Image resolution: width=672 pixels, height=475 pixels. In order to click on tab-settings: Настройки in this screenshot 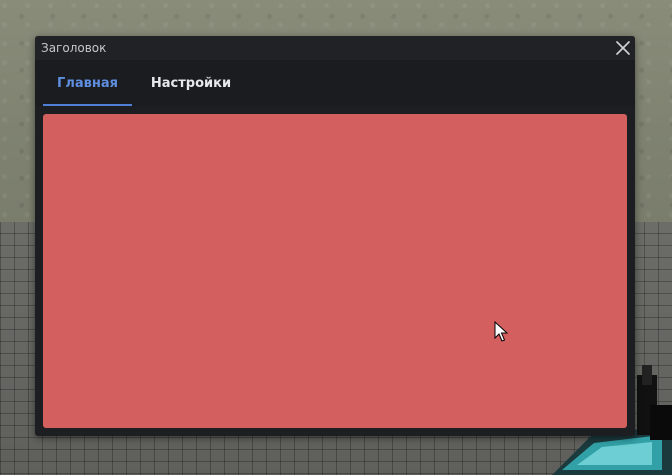, I will do `click(191, 91)`.